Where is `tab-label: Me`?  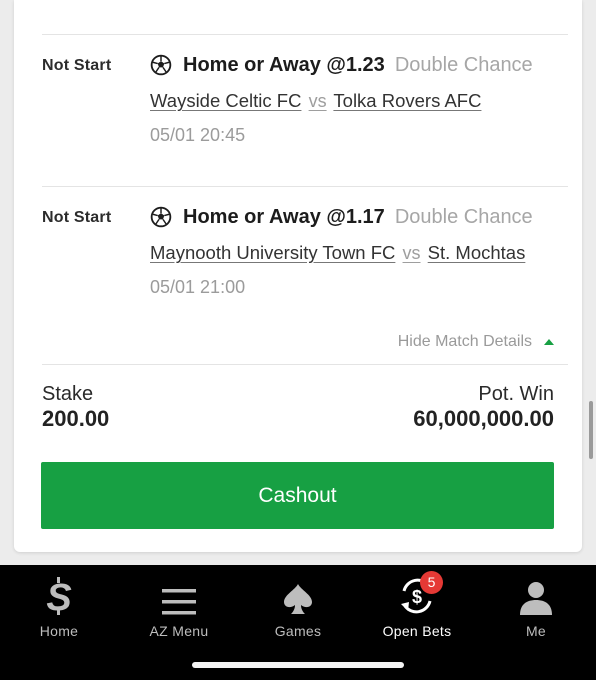
tab-label: Me is located at coordinates (536, 631).